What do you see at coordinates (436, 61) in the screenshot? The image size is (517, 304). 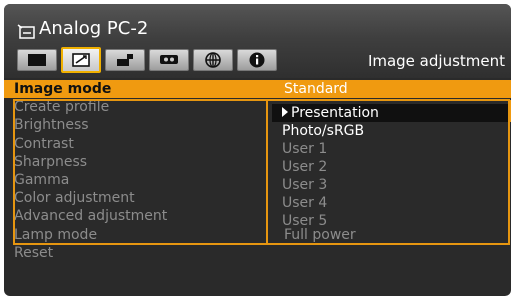 I see `tab-title: Image adjustment` at bounding box center [436, 61].